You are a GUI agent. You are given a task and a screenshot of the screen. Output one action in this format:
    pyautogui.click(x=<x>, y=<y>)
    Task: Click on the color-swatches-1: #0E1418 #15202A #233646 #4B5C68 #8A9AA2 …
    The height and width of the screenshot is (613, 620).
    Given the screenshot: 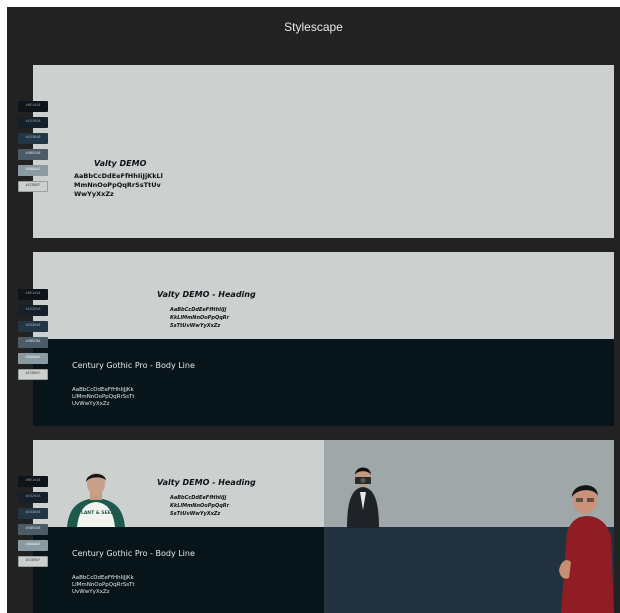 What is the action you would take?
    pyautogui.click(x=33, y=146)
    